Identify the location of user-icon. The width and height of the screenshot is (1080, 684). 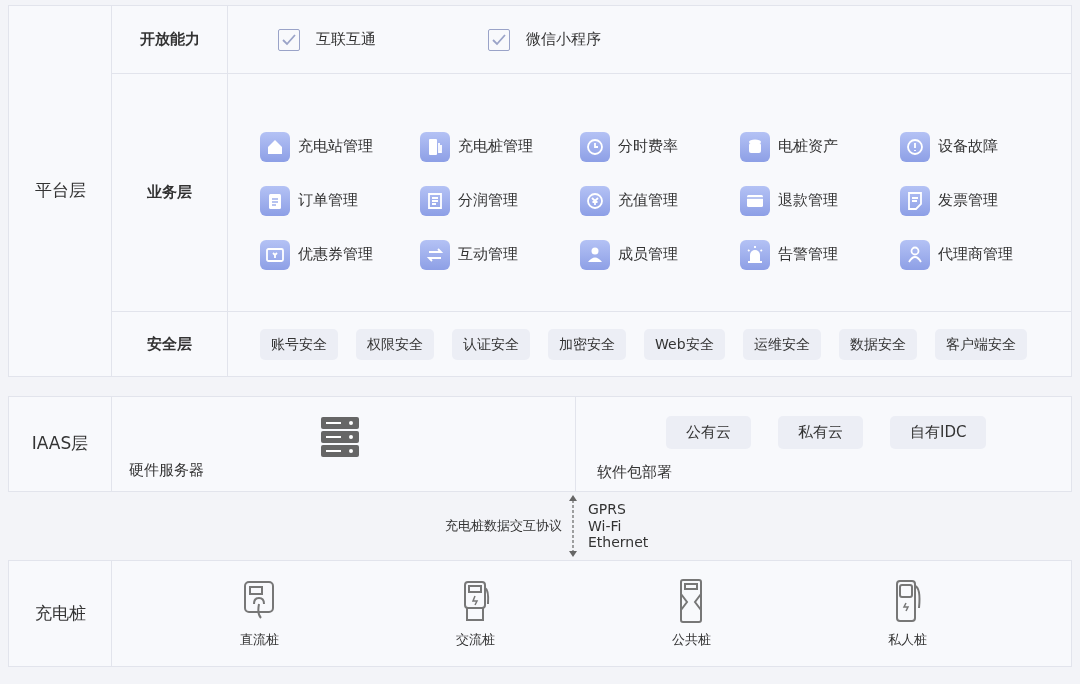
(595, 254).